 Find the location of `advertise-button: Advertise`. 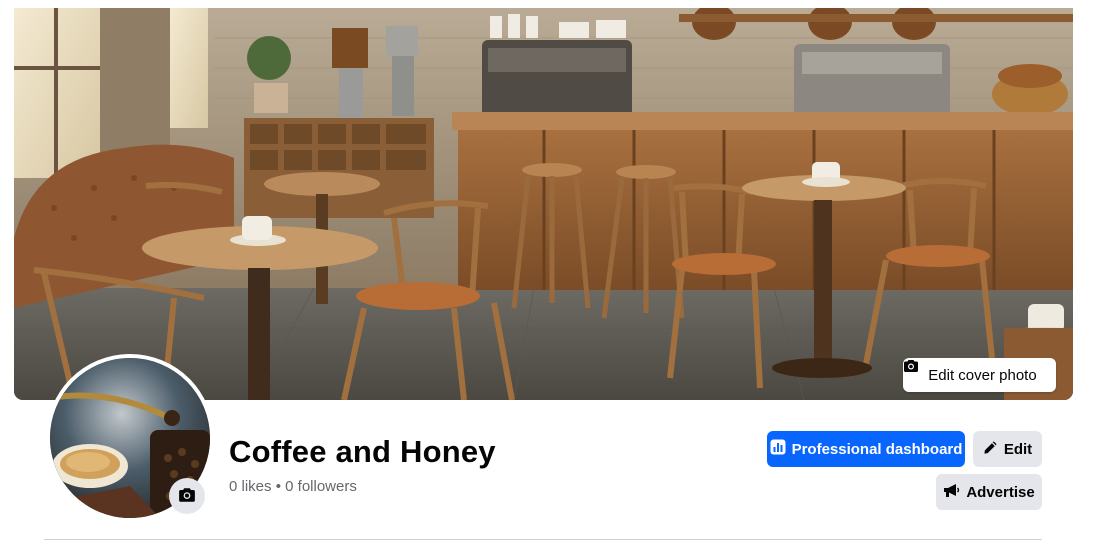

advertise-button: Advertise is located at coordinates (989, 492).